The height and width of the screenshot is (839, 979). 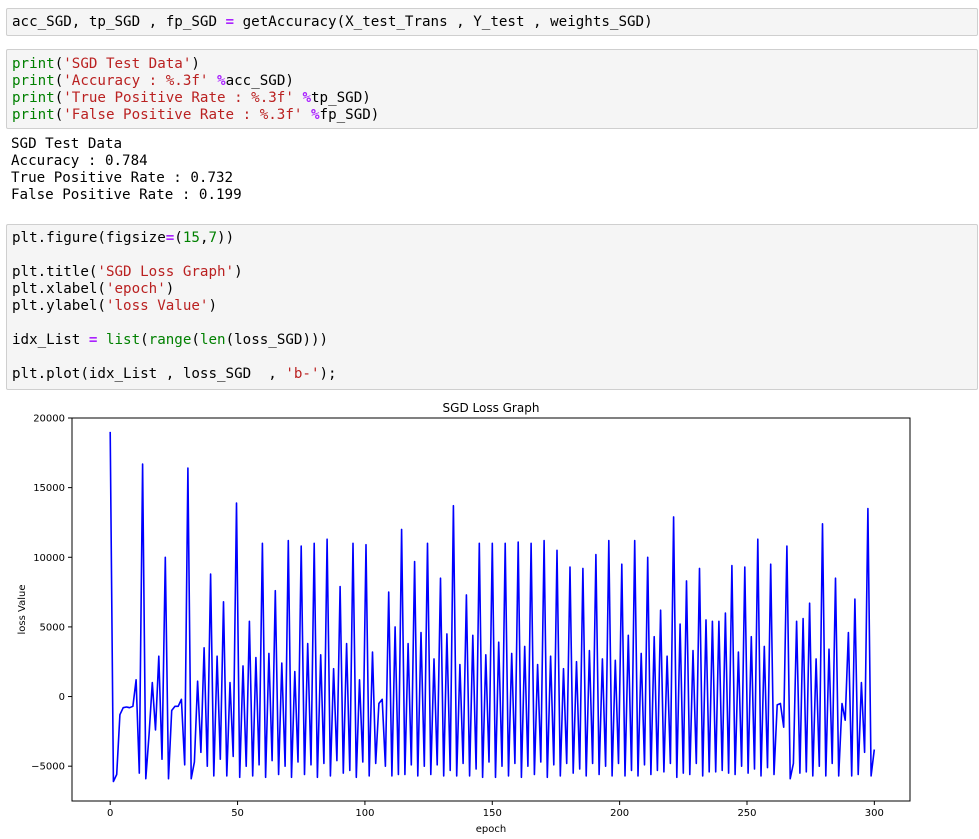 What do you see at coordinates (89, 238) in the screenshot?
I see `code-token: plt.figure(figsize` at bounding box center [89, 238].